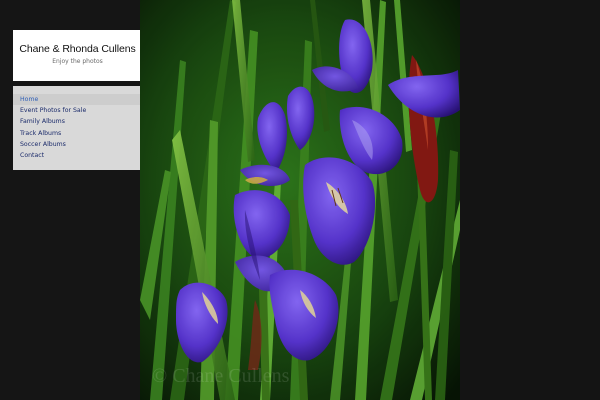 Image resolution: width=600 pixels, height=400 pixels. Describe the element at coordinates (77, 49) in the screenshot. I see `site-title: Chane & Rhonda Cullens` at that location.